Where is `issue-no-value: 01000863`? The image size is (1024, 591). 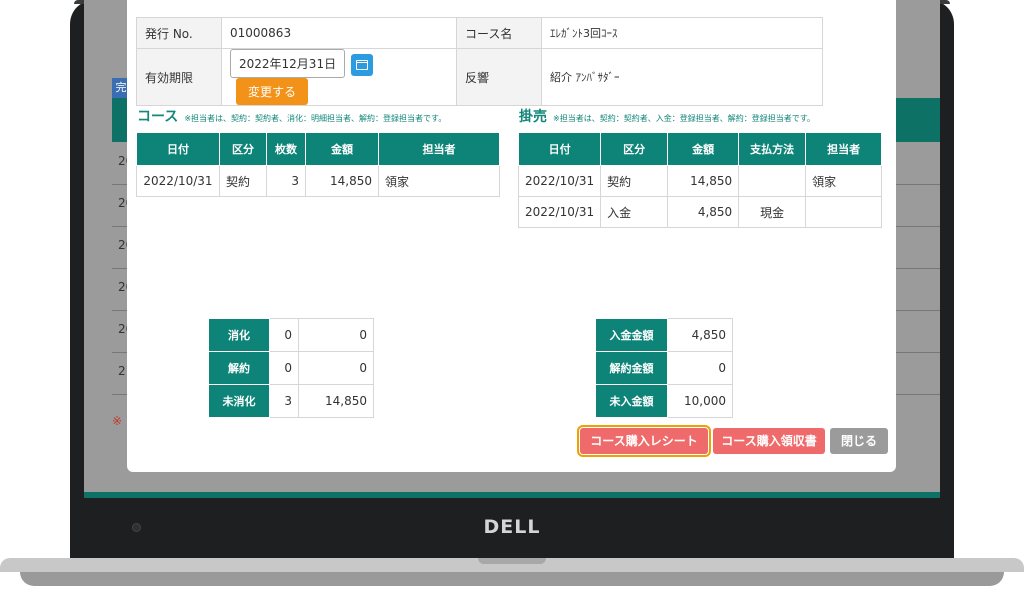
issue-no-value: 01000863 is located at coordinates (339, 33).